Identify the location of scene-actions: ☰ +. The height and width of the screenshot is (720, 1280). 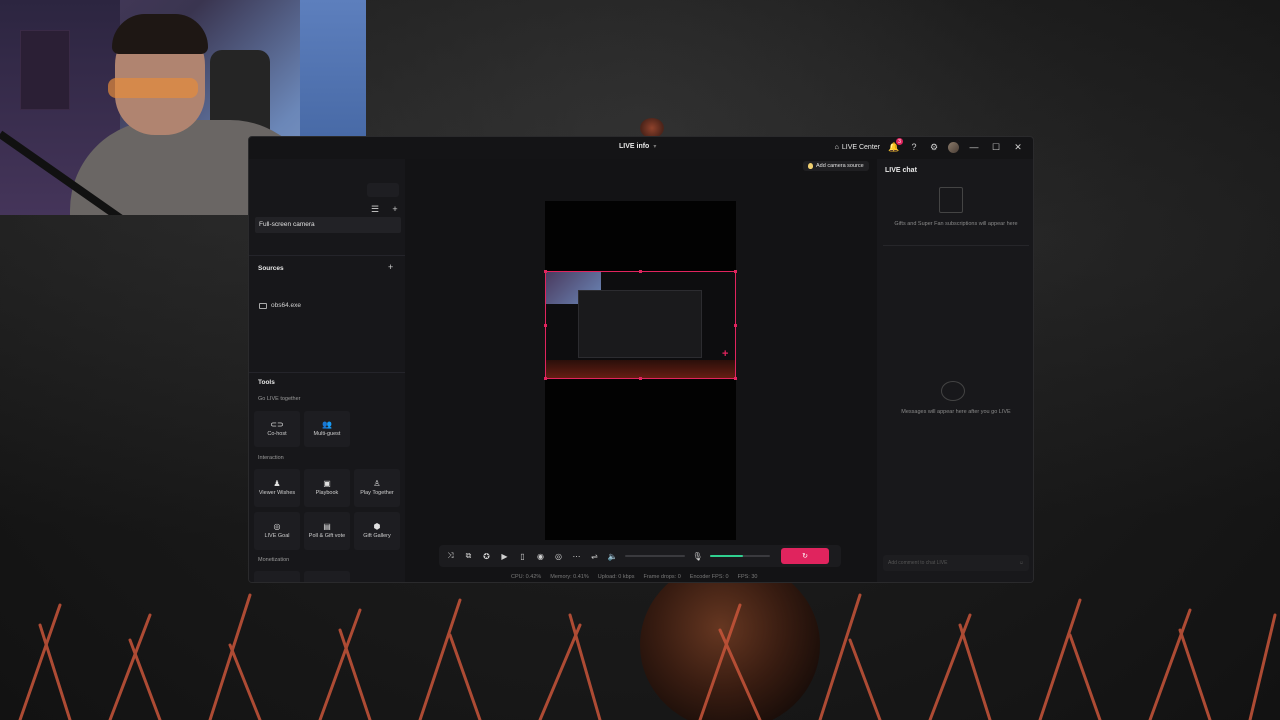
(385, 209).